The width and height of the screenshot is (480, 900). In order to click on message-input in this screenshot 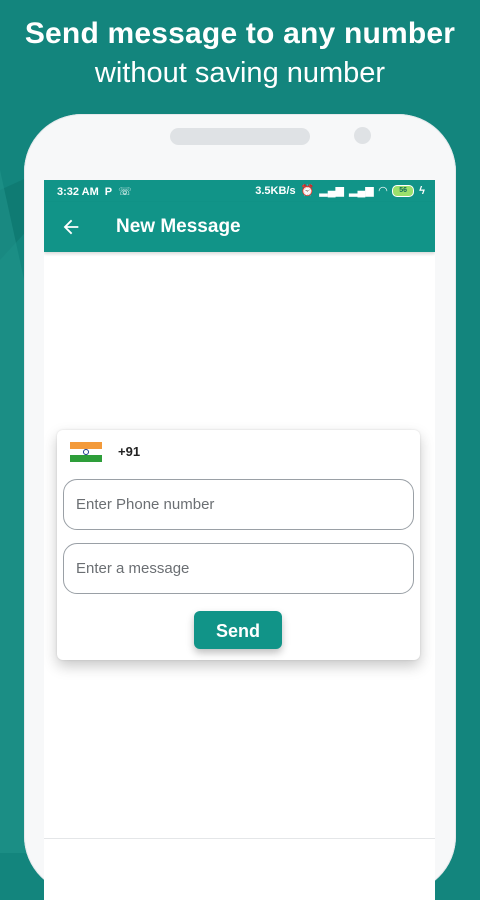, I will do `click(230, 568)`.